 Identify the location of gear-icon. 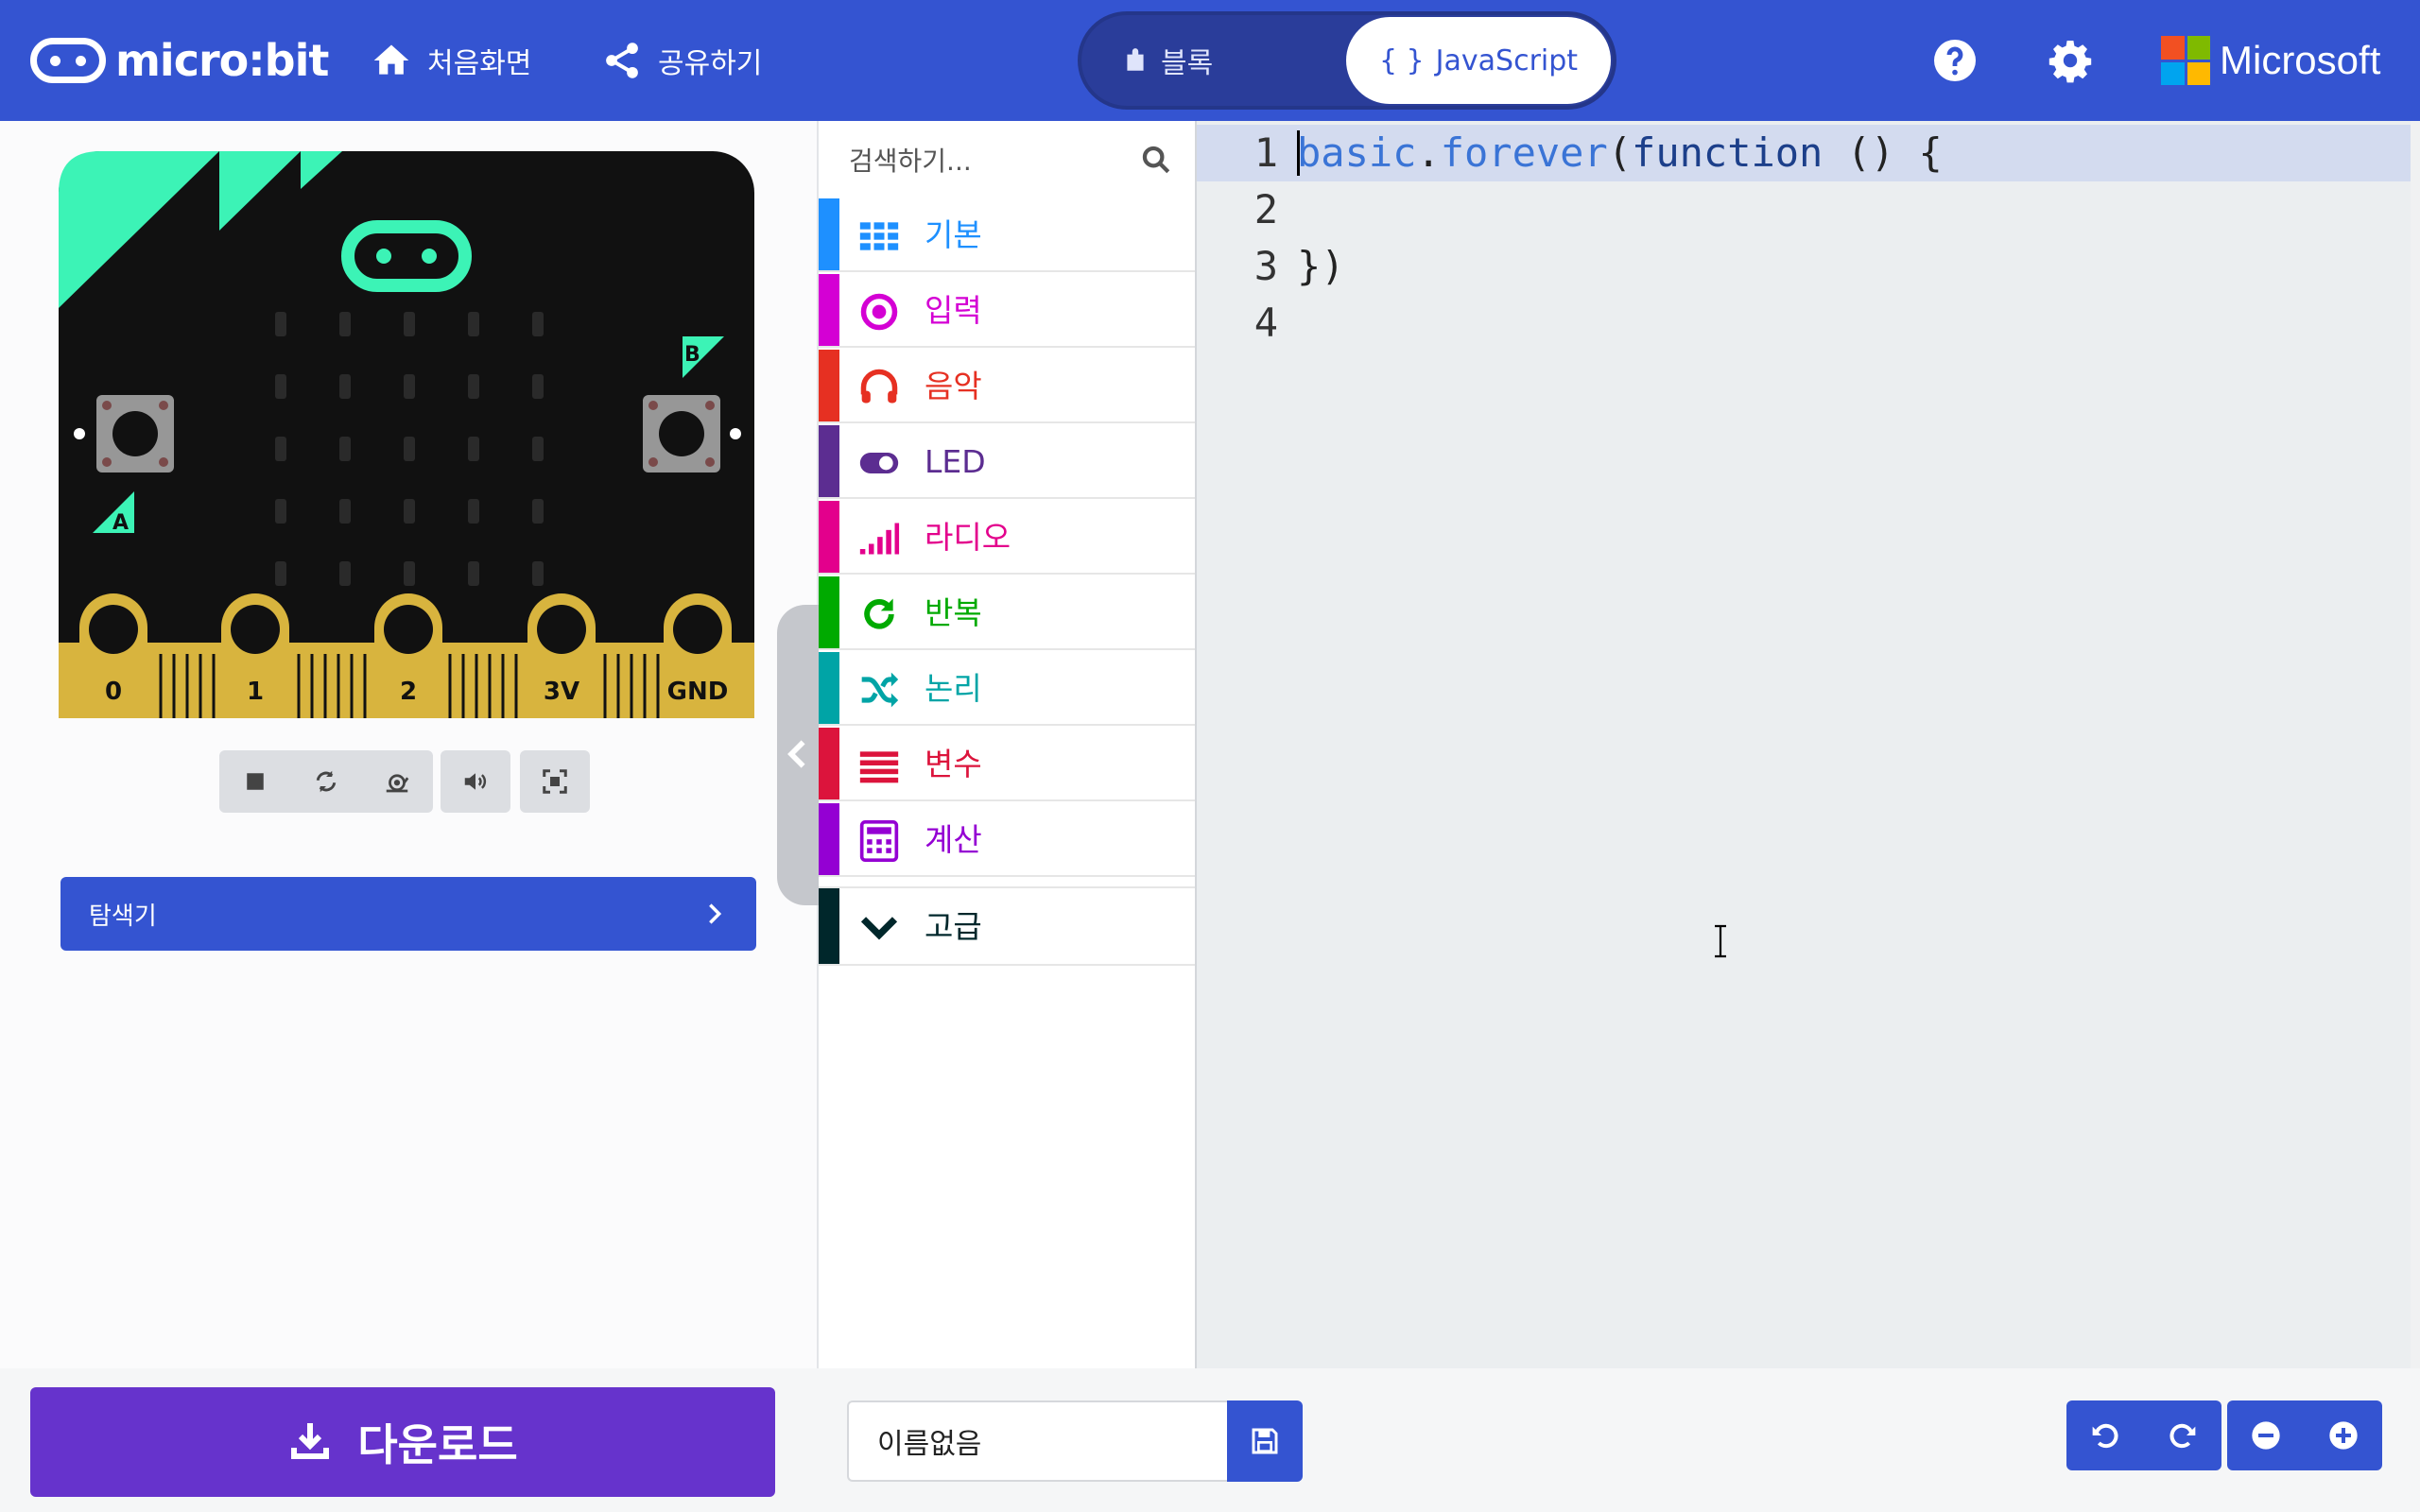
(2070, 60).